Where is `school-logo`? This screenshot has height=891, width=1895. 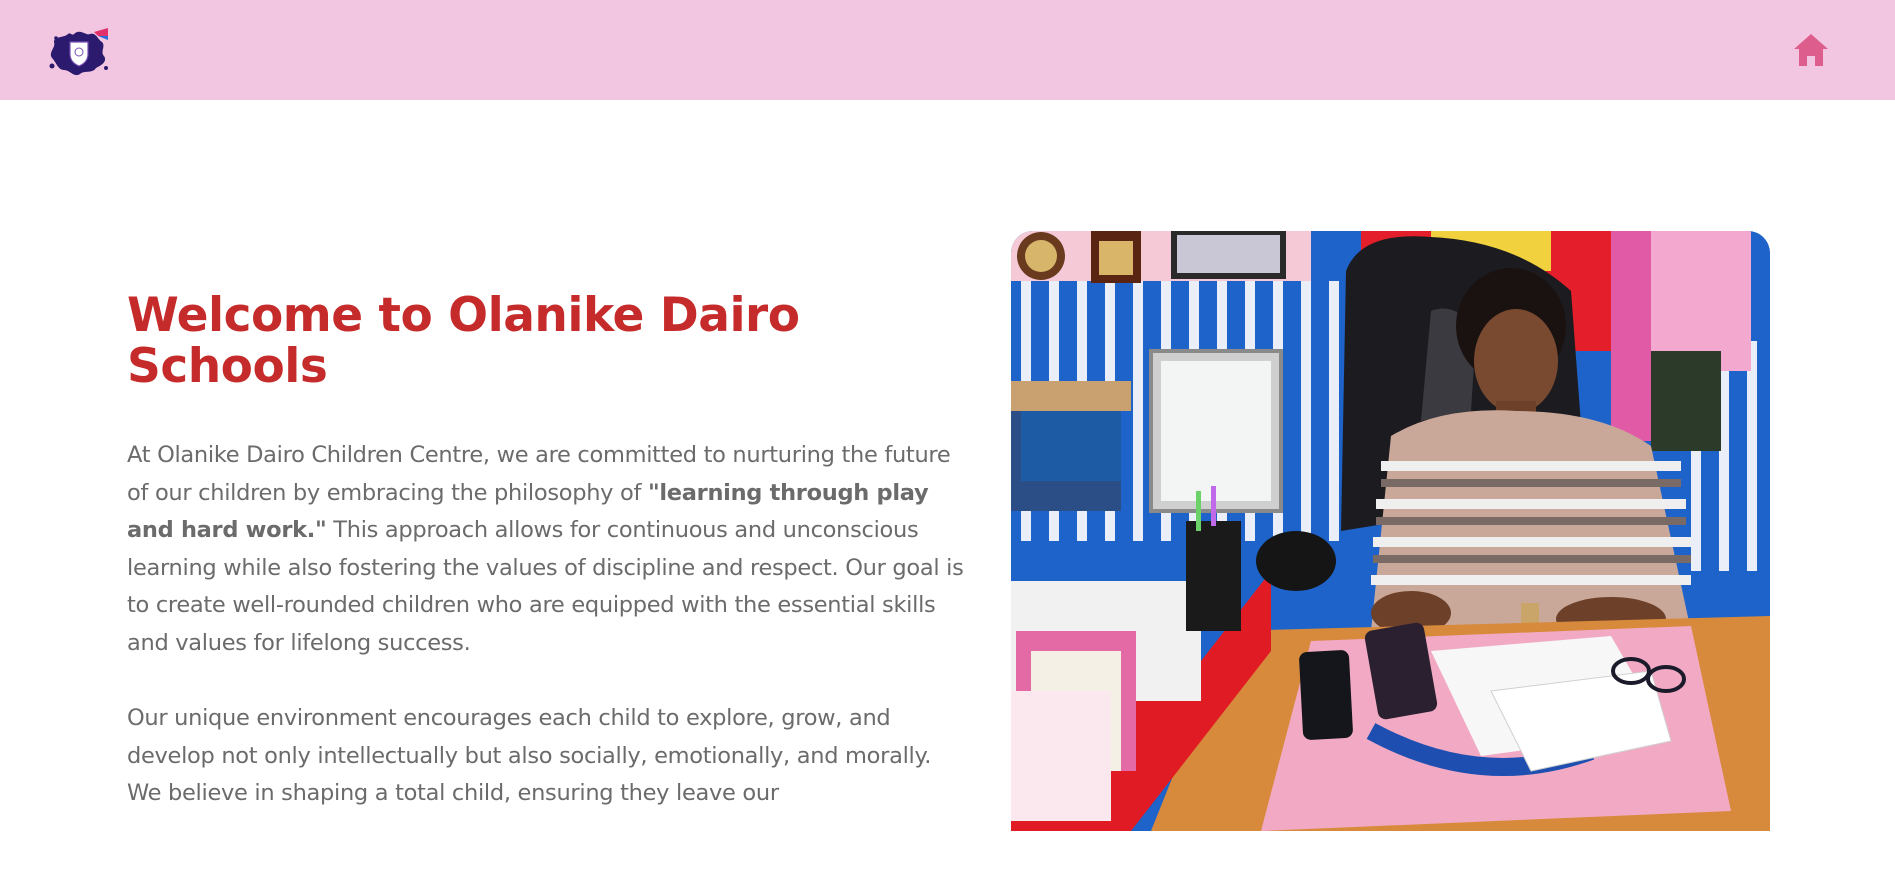 school-logo is located at coordinates (79, 52).